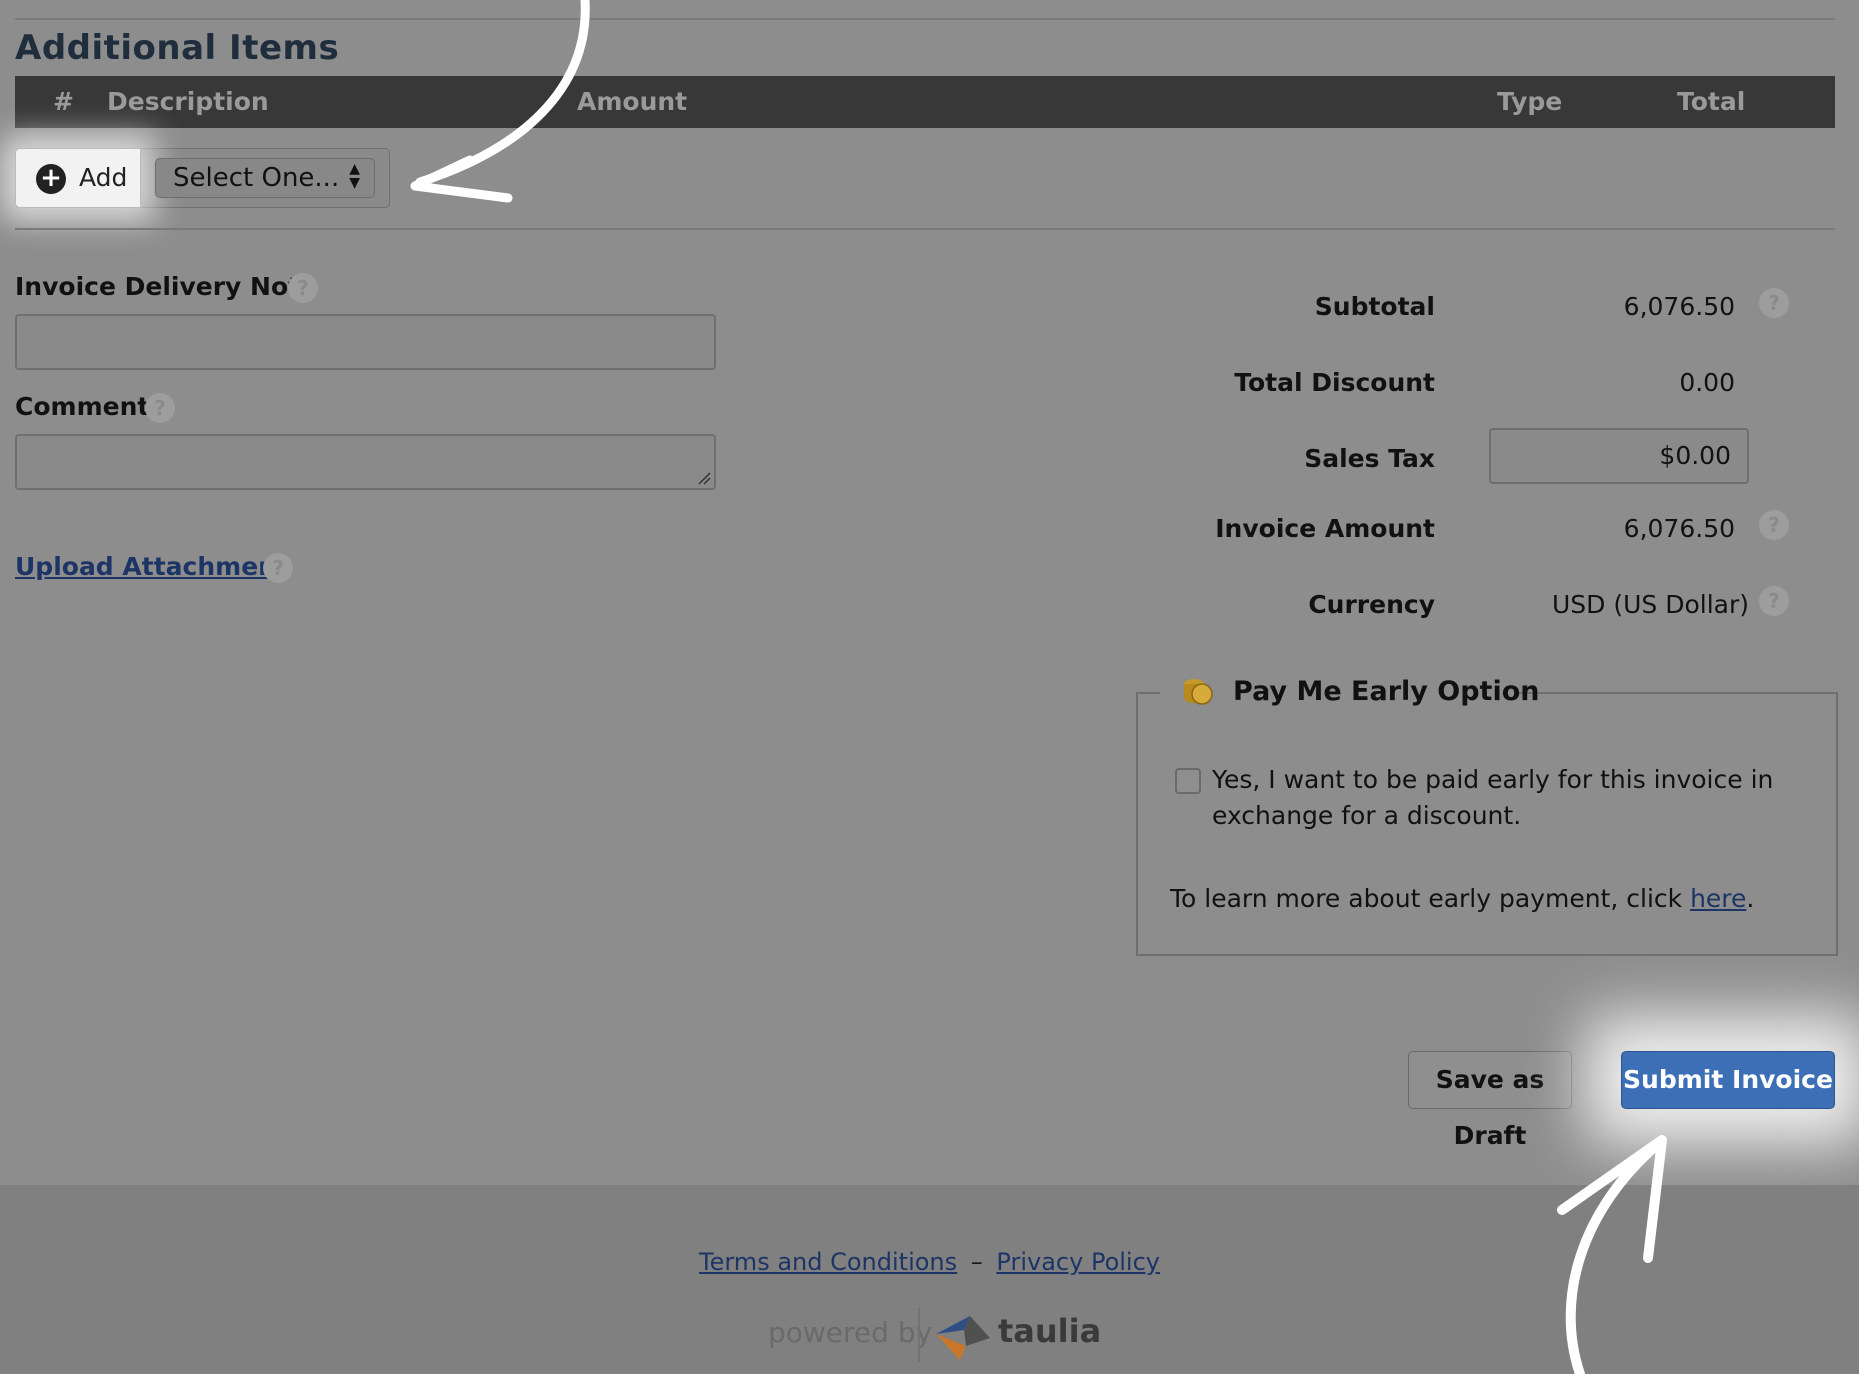 The image size is (1859, 1374). I want to click on powered-by-text: powered by, so click(850, 1332).